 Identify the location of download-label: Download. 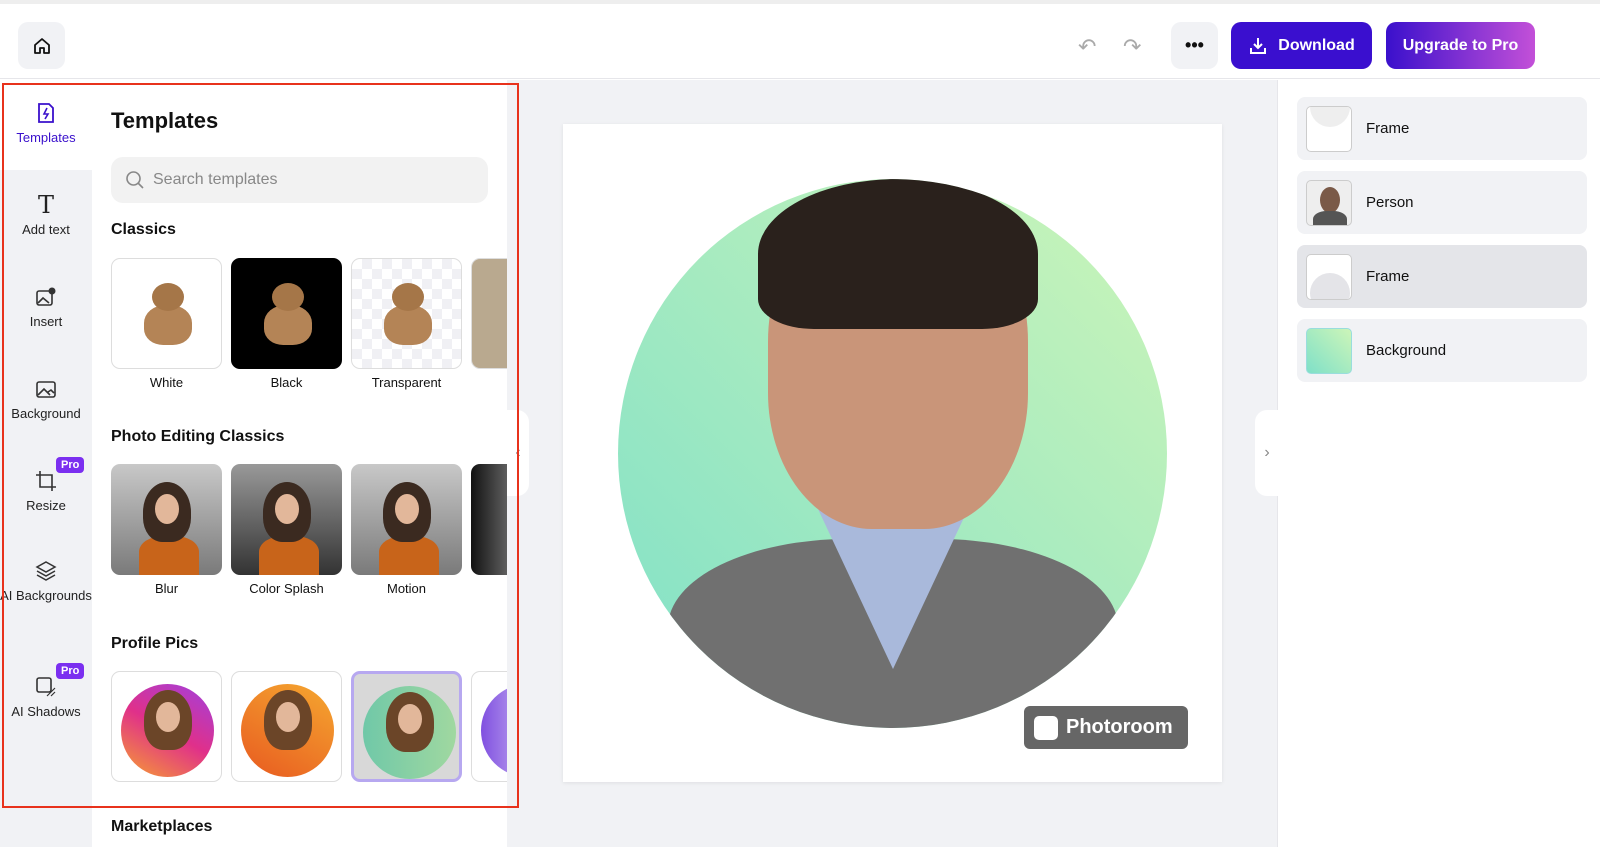
(1316, 45).